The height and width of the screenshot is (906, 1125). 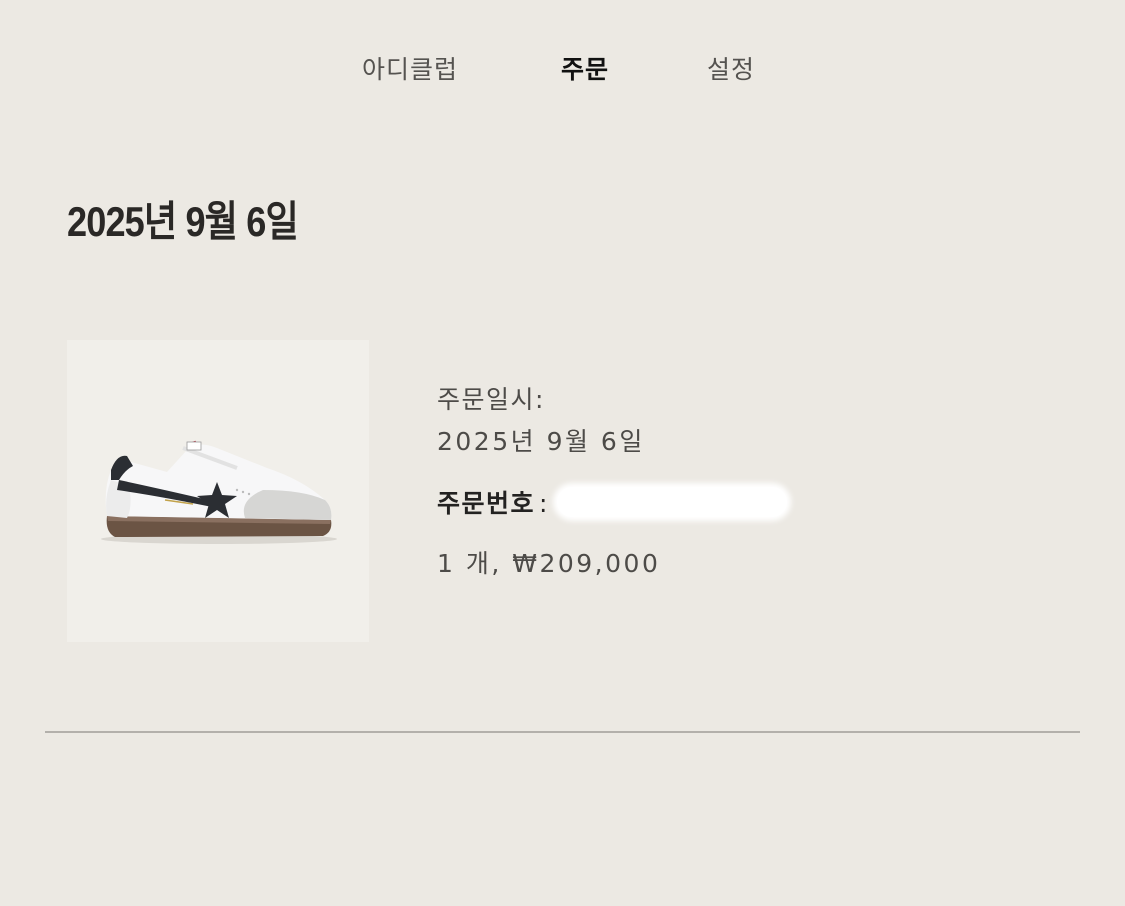 I want to click on order-date-heading: 2025년 9월 6일, so click(x=183, y=221).